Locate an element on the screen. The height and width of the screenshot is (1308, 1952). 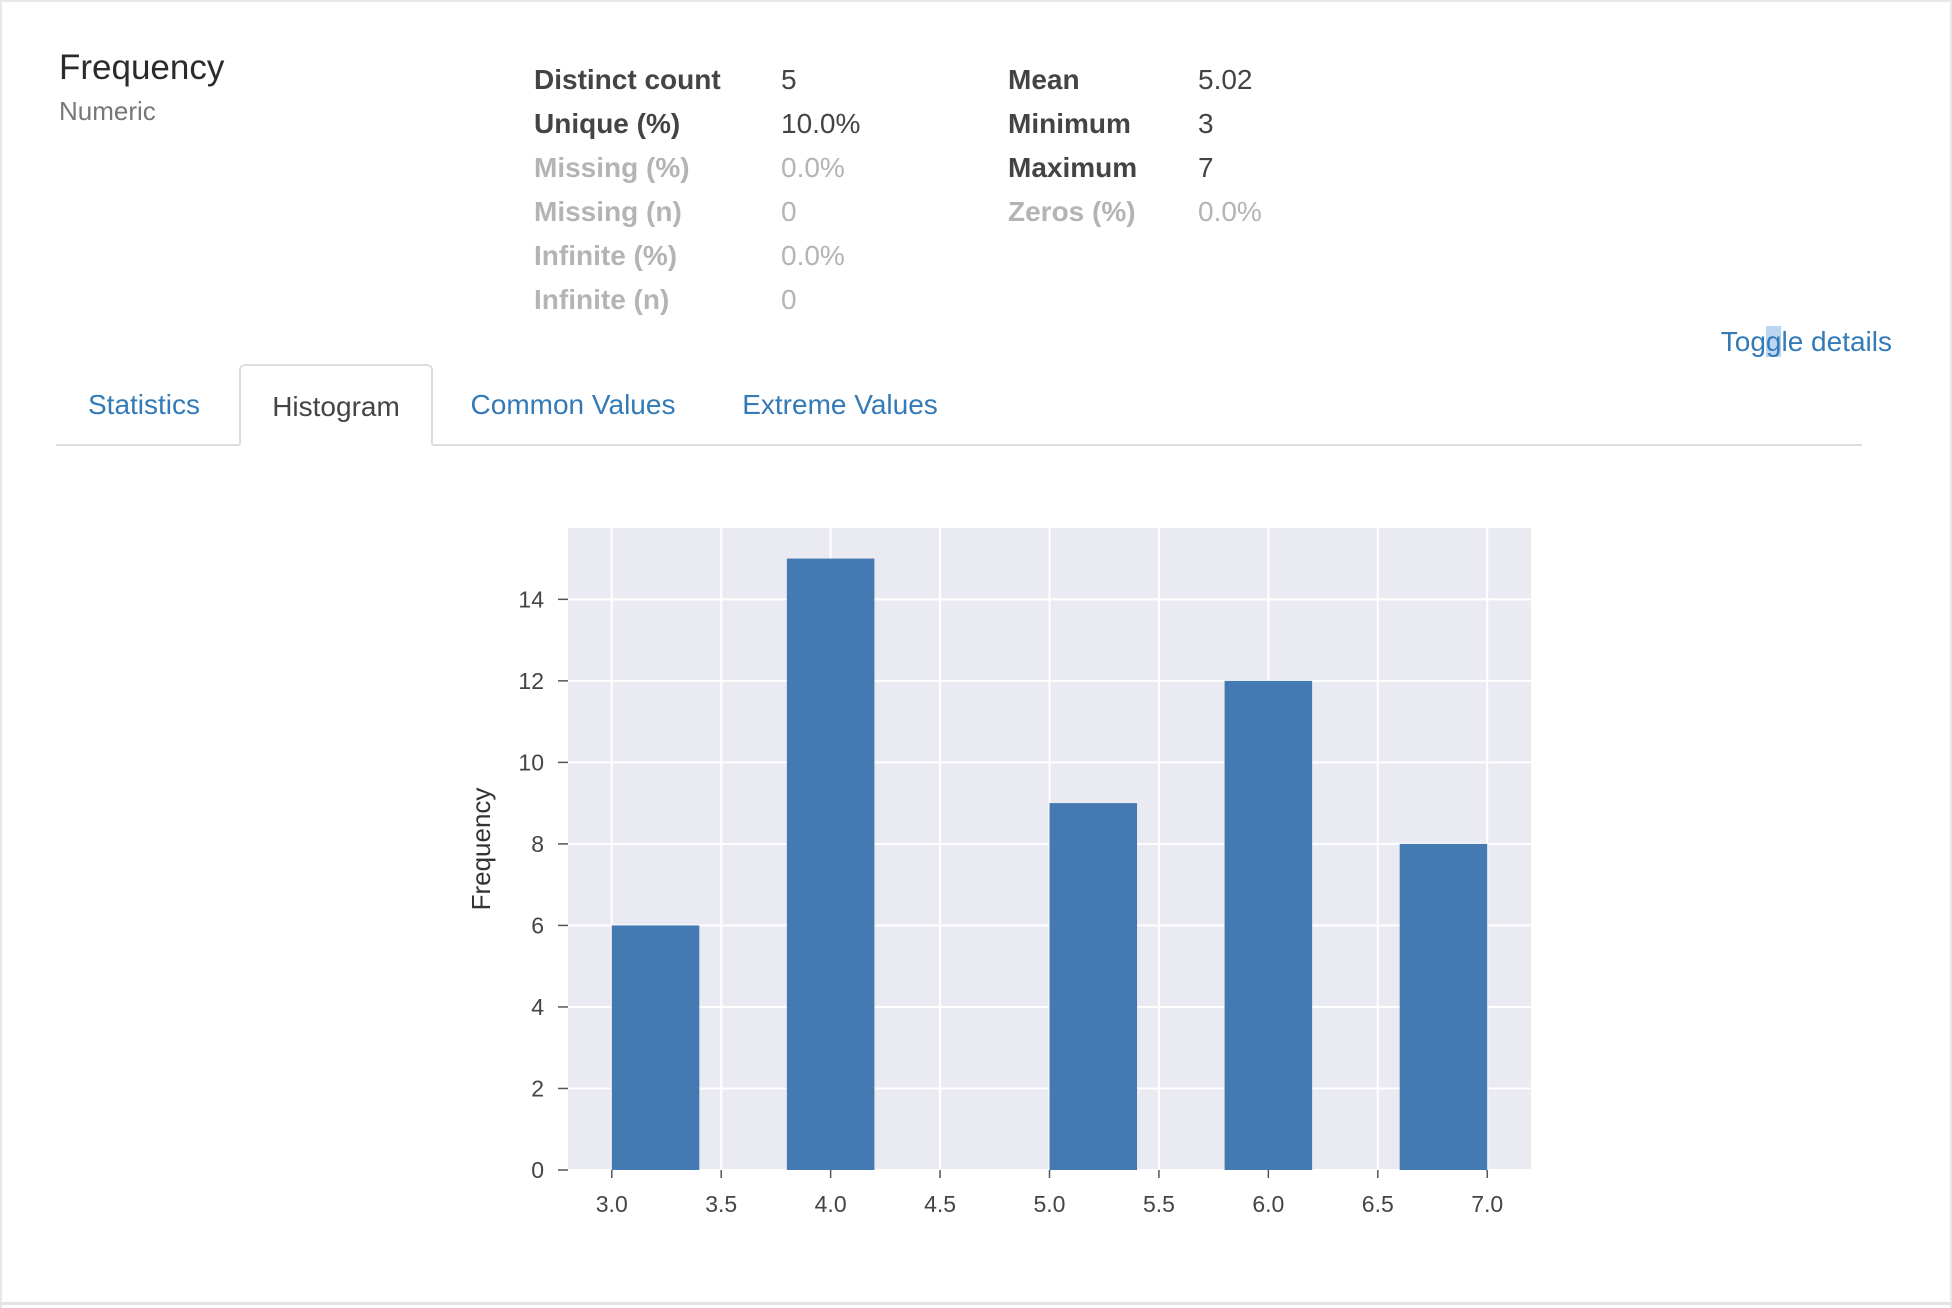
y-tick-label: 4 is located at coordinates (537, 1007).